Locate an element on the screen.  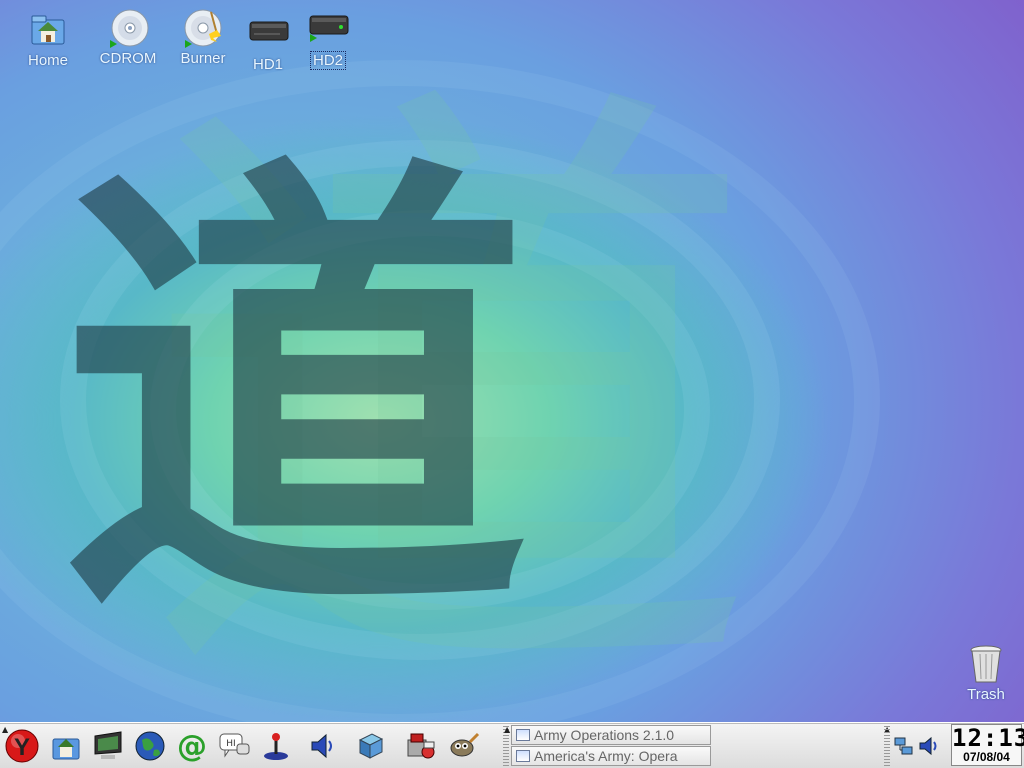
mail-launcher: @ is located at coordinates (192, 746).